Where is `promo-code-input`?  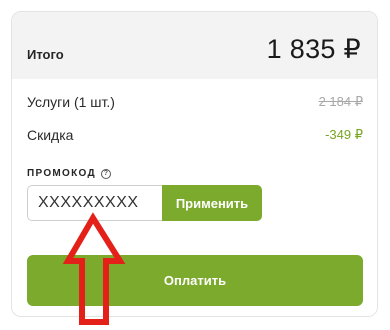 promo-code-input is located at coordinates (95, 203).